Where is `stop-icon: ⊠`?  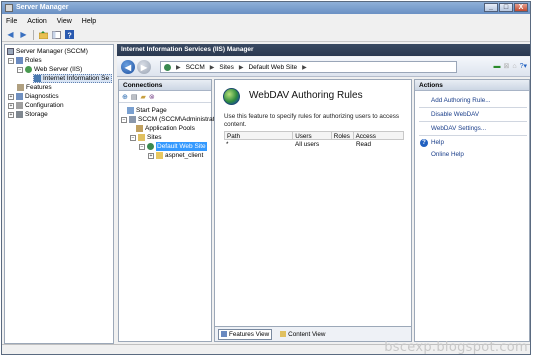
stop-icon: ⊠ is located at coordinates (506, 66).